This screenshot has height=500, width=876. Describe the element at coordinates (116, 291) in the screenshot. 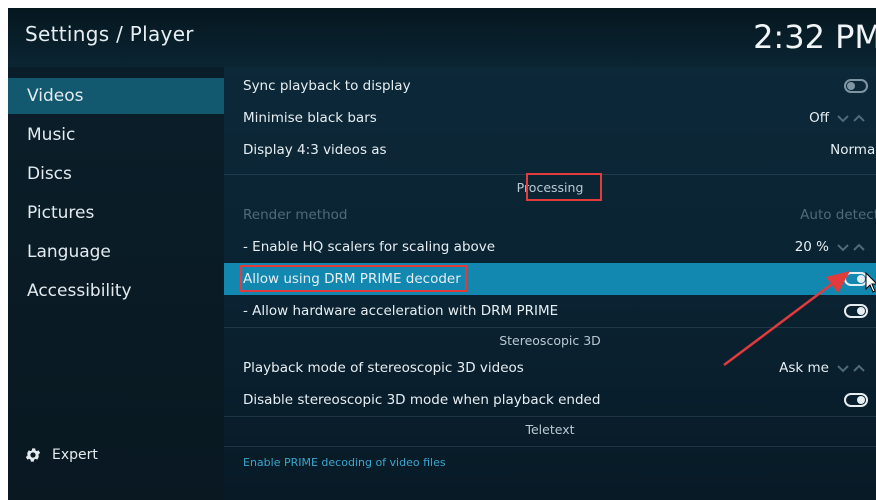

I see `sidebar-item-accessibility: Accessibility` at that location.